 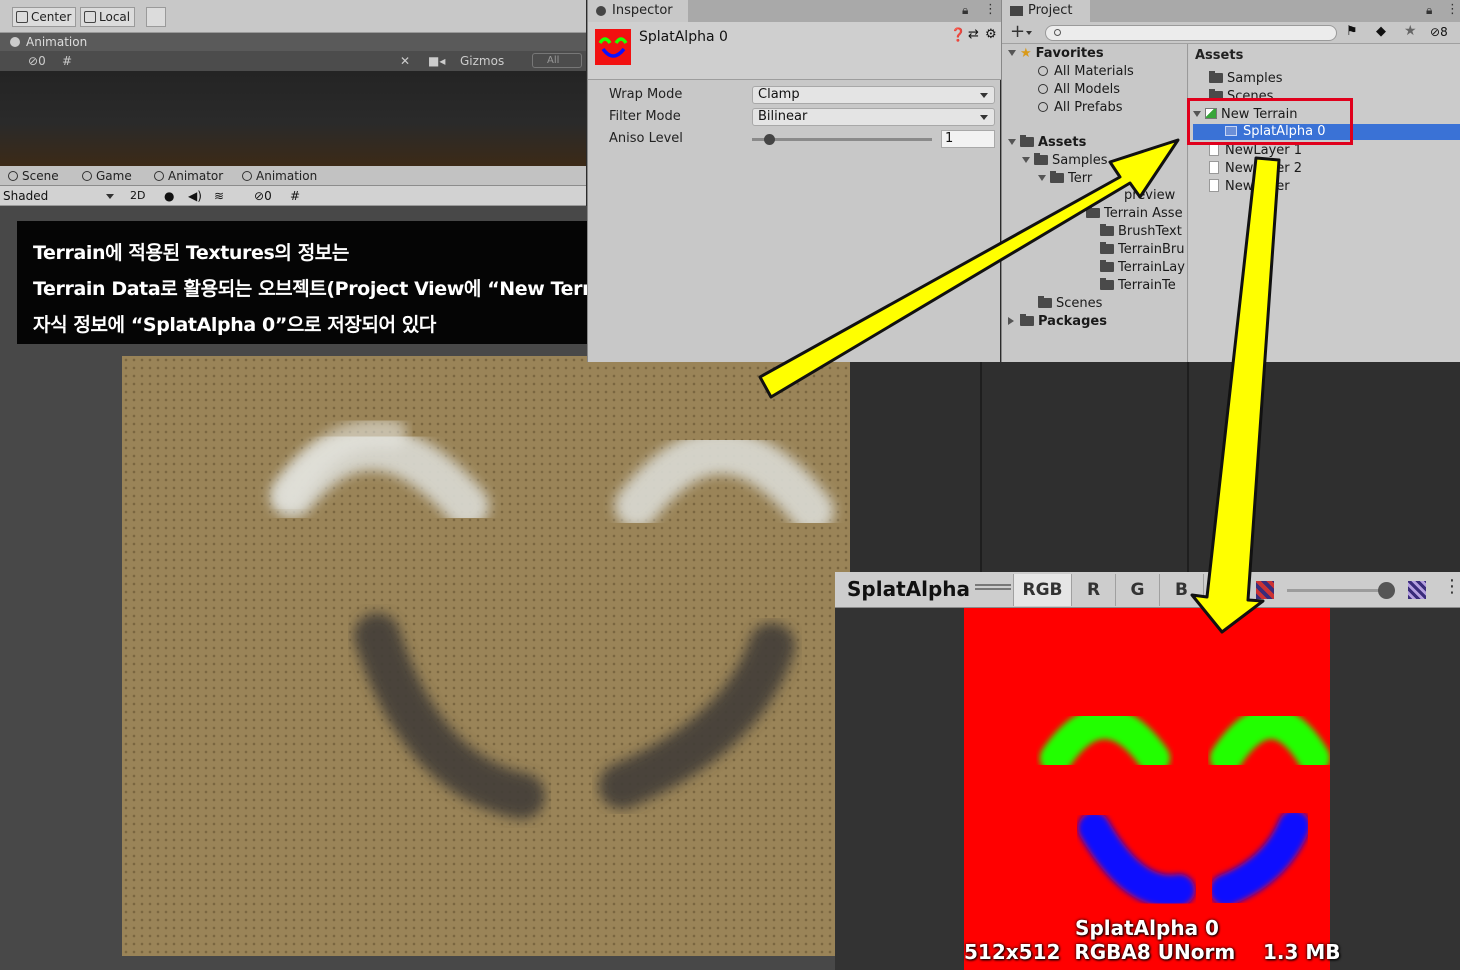 I want to click on grid-snap-button, so click(x=156, y=17).